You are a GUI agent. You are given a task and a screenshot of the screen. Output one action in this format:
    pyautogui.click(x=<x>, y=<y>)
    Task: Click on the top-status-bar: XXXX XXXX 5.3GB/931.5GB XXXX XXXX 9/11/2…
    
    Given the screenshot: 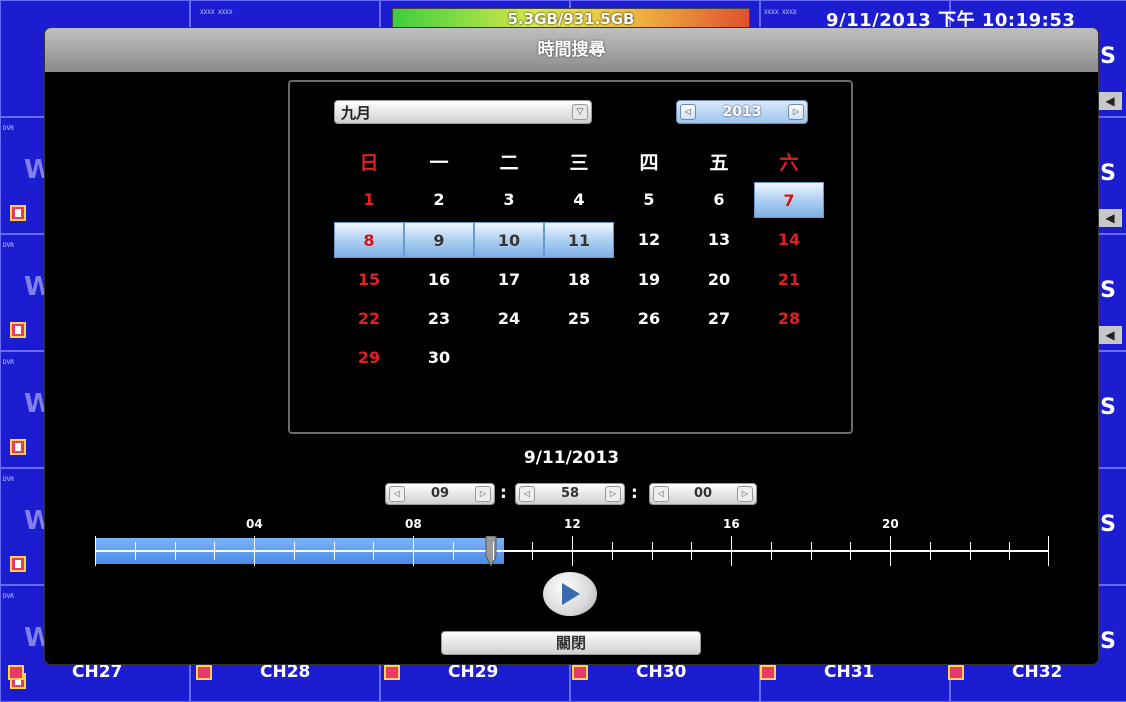 What is the action you would take?
    pyautogui.click(x=563, y=15)
    